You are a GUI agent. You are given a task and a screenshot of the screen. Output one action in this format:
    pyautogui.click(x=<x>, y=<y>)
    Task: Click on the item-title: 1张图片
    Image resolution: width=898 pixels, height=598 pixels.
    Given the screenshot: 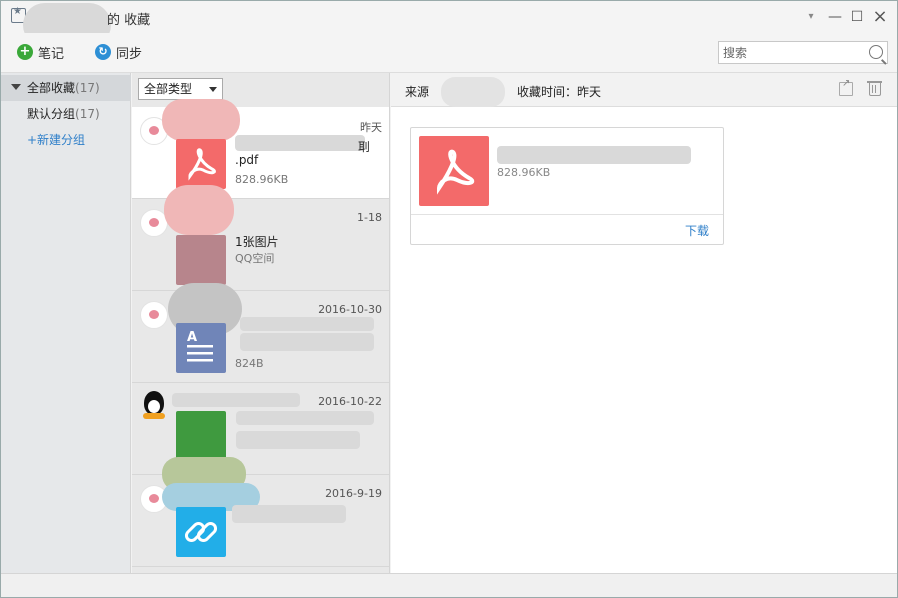 What is the action you would take?
    pyautogui.click(x=257, y=241)
    